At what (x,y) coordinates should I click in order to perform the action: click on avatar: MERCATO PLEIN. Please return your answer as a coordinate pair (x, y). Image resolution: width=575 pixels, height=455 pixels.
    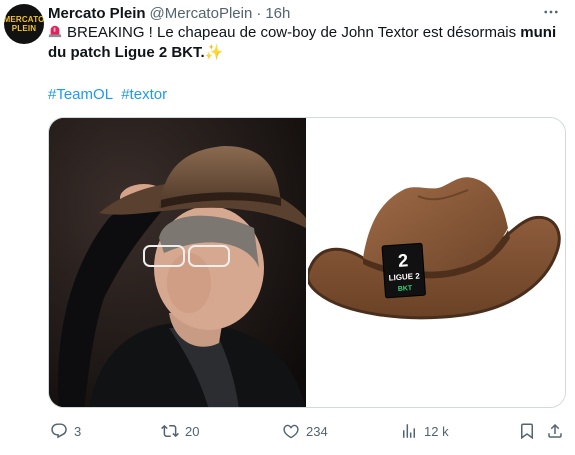
    Looking at the image, I should click on (24, 24).